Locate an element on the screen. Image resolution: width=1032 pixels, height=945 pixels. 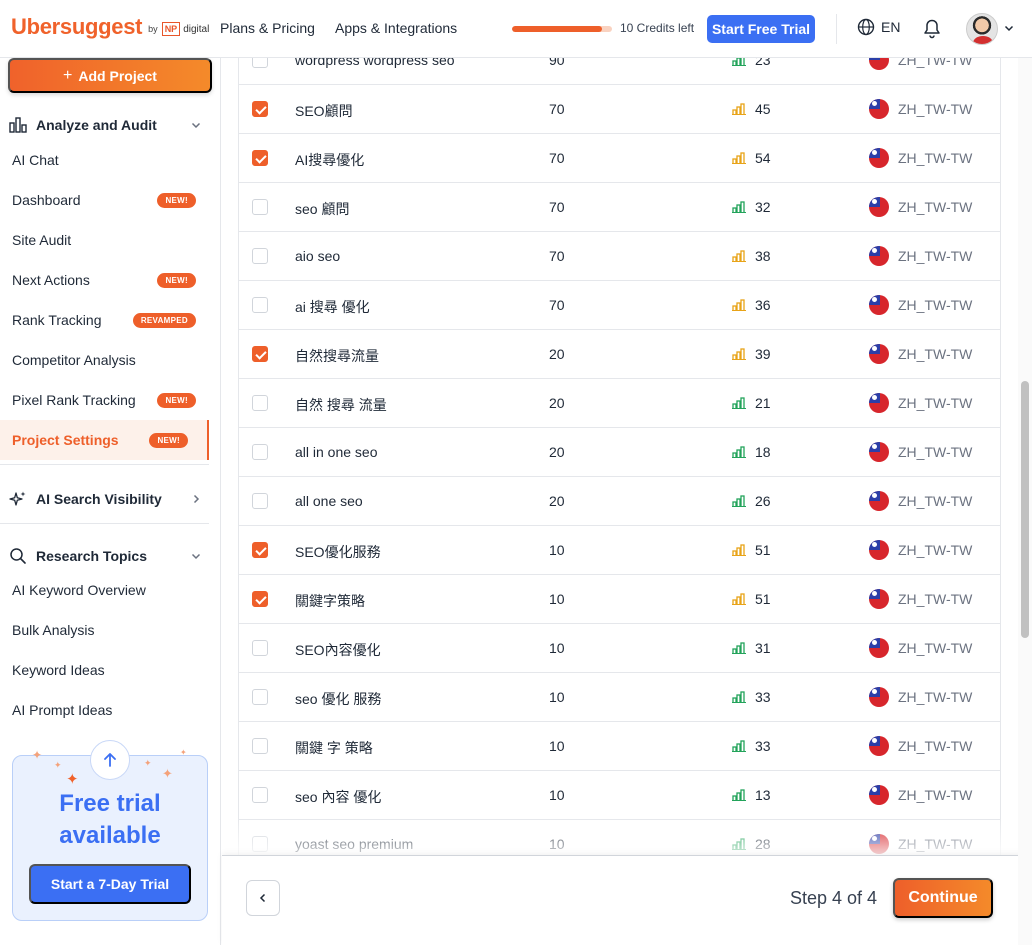
table-row: SEO顧問 70 45 ZH_TW-TW is located at coordinates (619, 109).